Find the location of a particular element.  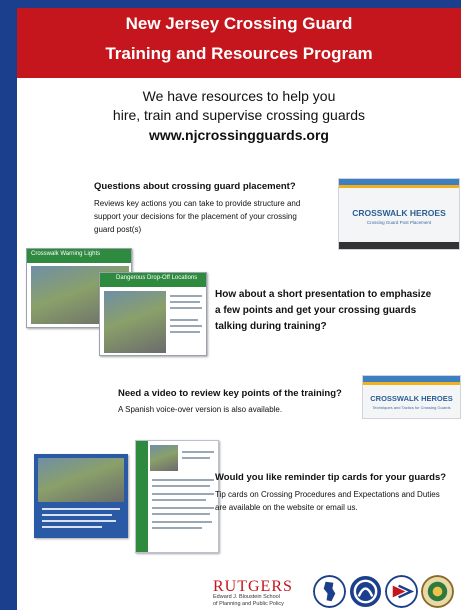

video-subtitle: Crossing Guard Post Placement is located at coordinates (399, 222).